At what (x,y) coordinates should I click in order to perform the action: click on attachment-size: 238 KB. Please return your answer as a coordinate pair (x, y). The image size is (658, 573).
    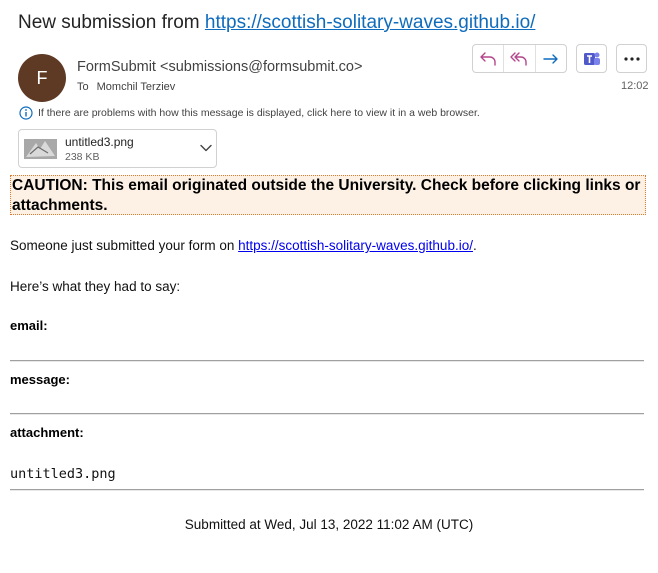
    Looking at the image, I should click on (82, 157).